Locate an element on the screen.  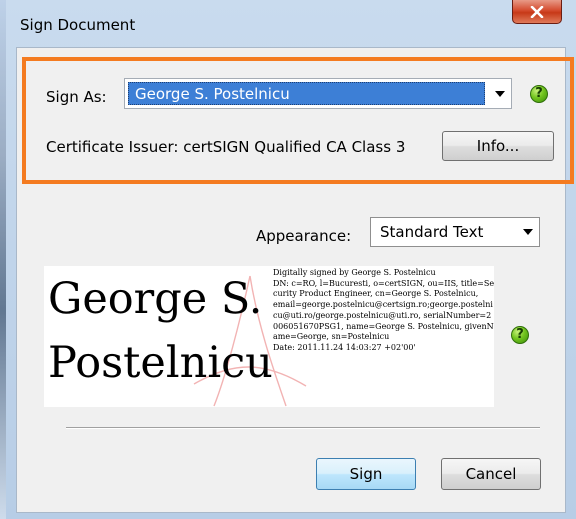
signature-detail-line: Date: 2011.11.24 14:03:27 +02'00' is located at coordinates (344, 347).